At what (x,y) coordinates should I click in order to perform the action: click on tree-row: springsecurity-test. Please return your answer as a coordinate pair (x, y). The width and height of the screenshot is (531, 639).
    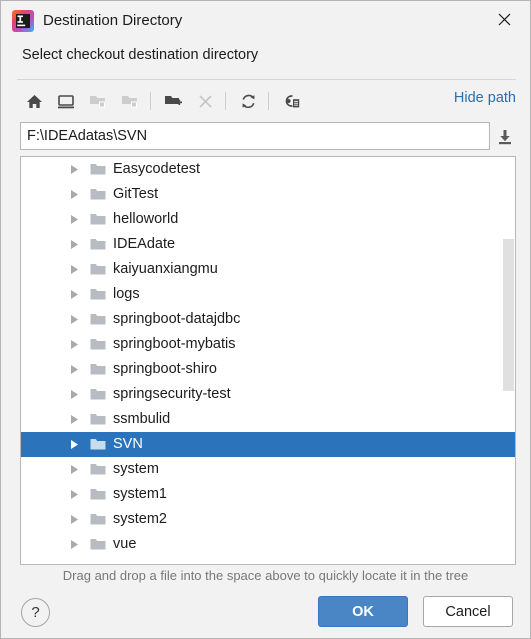
    Looking at the image, I should click on (268, 394).